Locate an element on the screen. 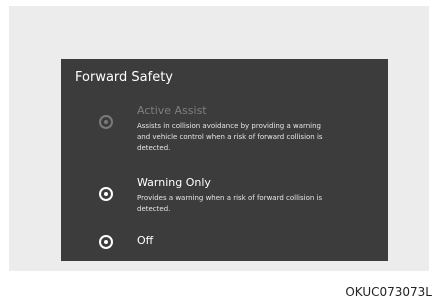 The height and width of the screenshot is (305, 438). option-off-label: Off is located at coordinates (145, 240).